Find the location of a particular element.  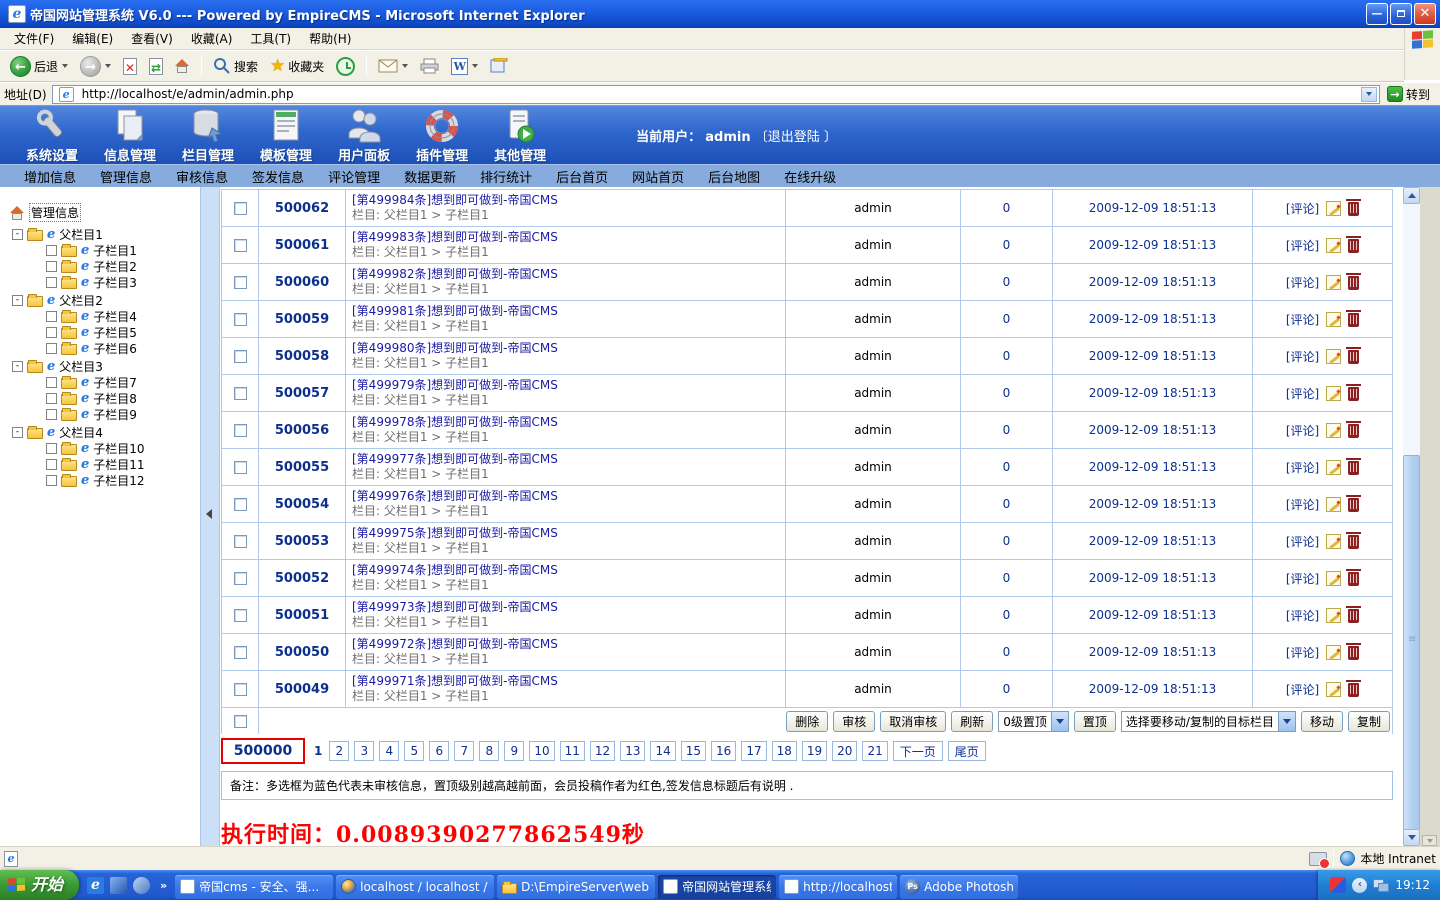

subnav-item: 审核信息 is located at coordinates (202, 176).